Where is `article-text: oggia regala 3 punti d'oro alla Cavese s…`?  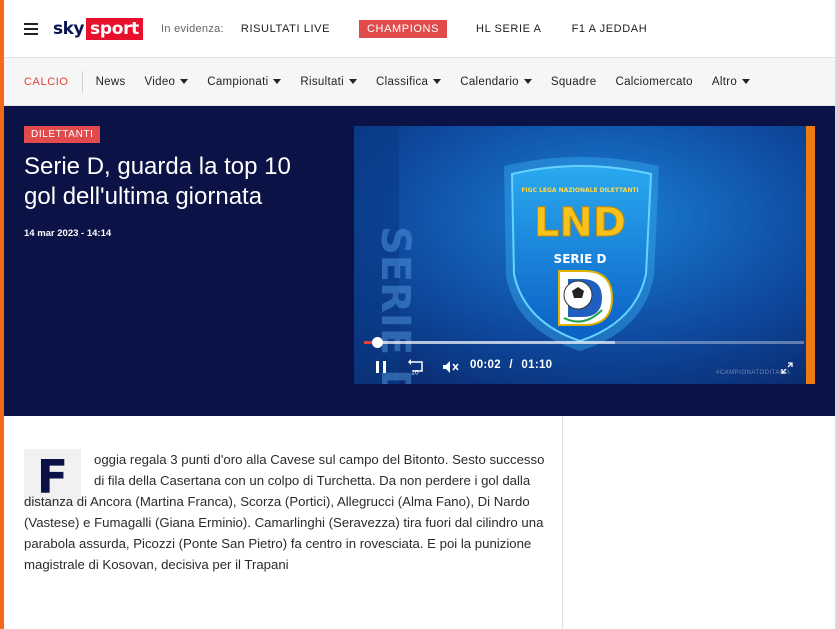
article-text: oggia regala 3 punti d'oro alla Cavese s… is located at coordinates (284, 512).